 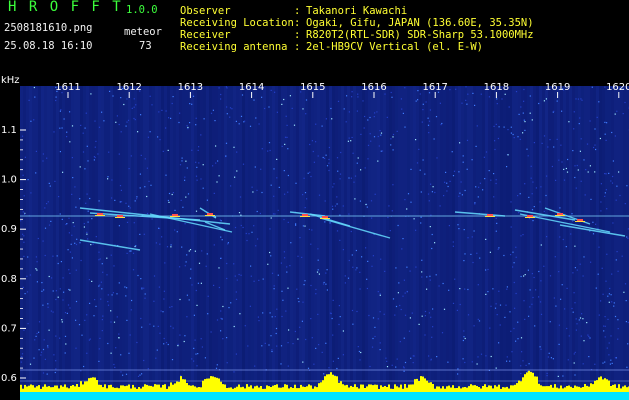 I want to click on mode-label: meteor, so click(x=143, y=32).